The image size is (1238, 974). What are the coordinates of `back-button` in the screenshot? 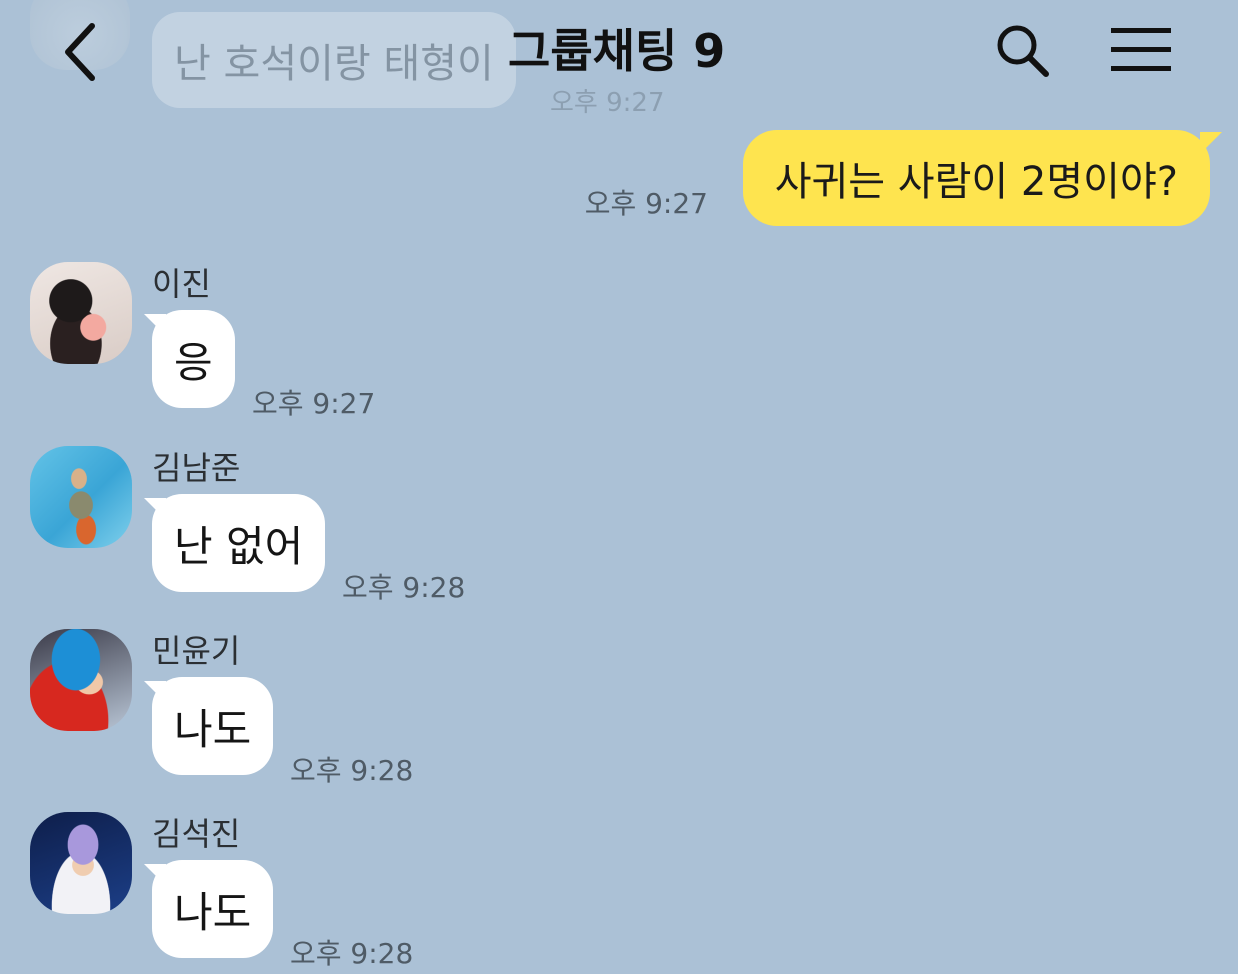 It's located at (80, 52).